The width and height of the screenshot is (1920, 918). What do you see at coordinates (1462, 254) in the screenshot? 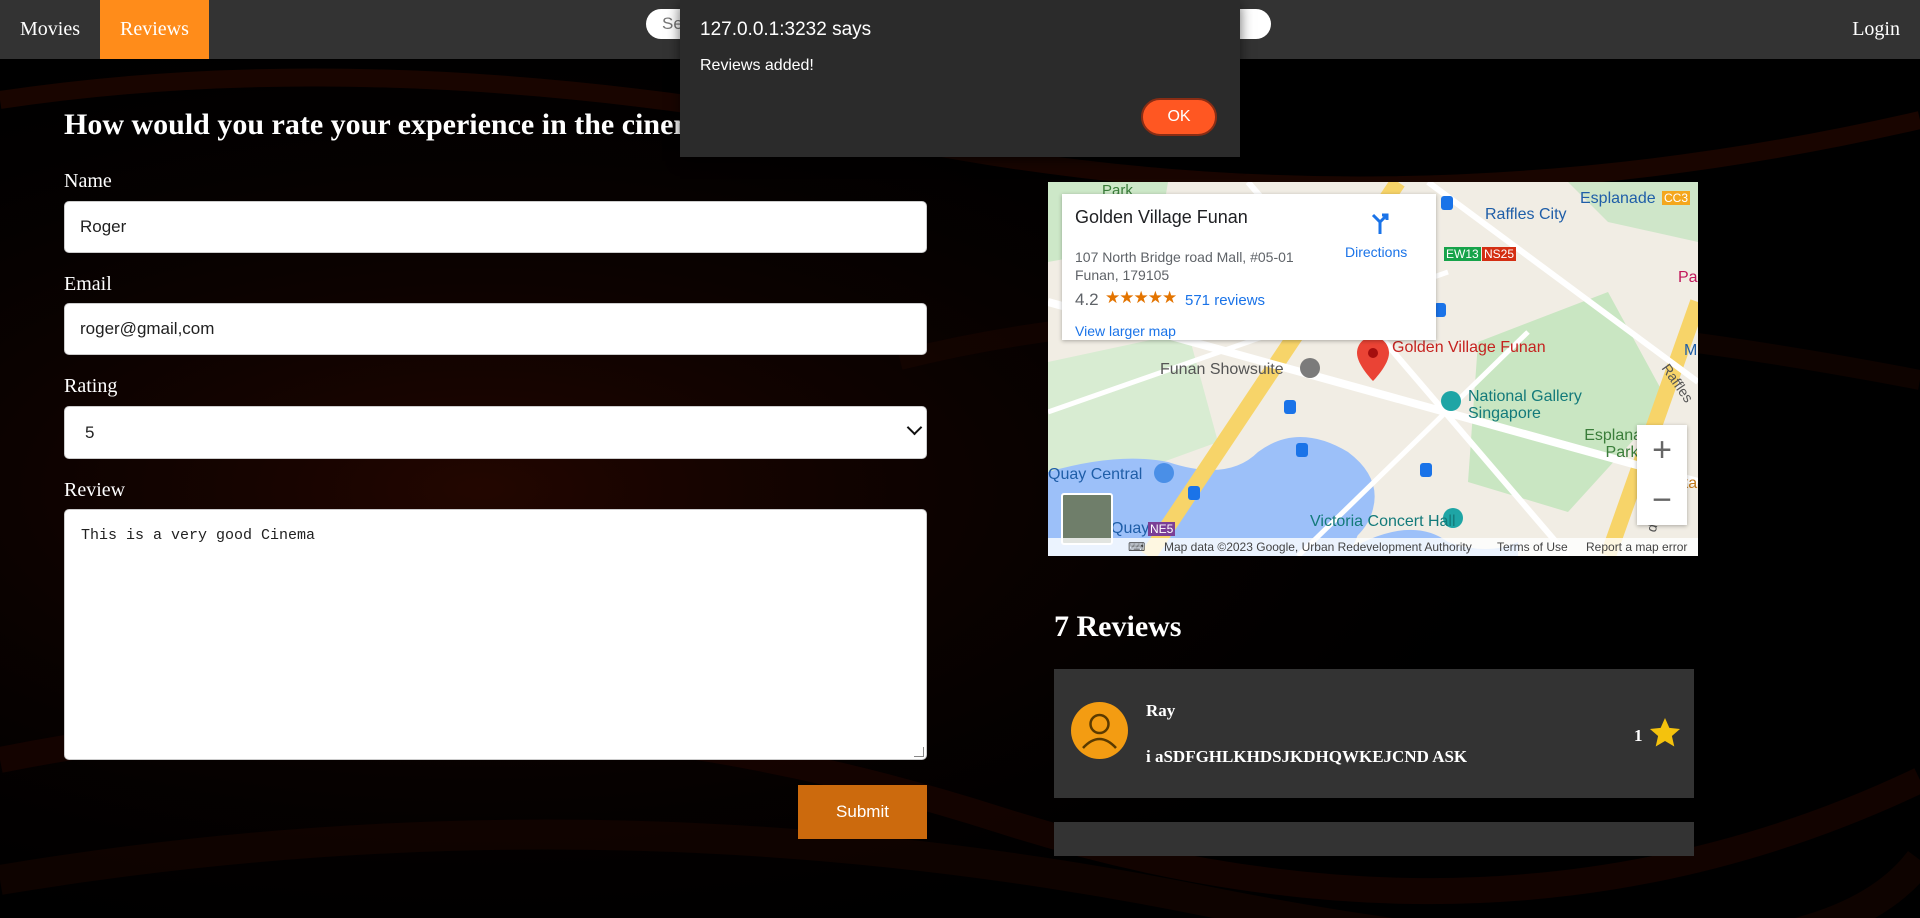
I see `map-label-ew13: EW13` at bounding box center [1462, 254].